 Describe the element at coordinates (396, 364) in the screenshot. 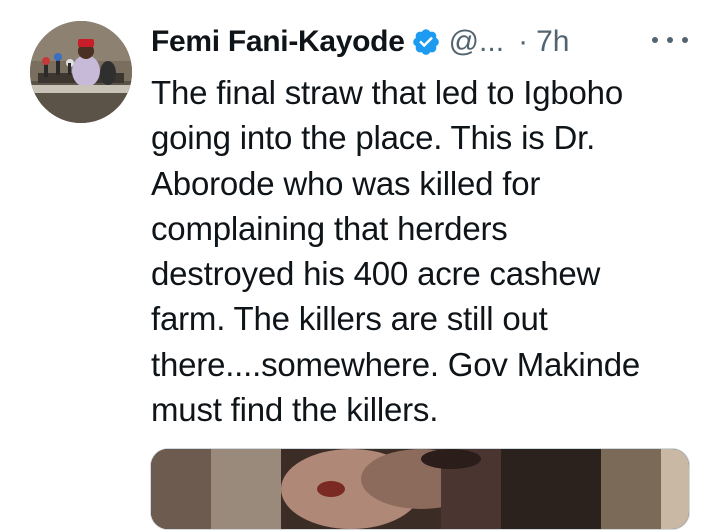

I see `tweet-text-line: there....somewhere. Gov Makinde` at that location.